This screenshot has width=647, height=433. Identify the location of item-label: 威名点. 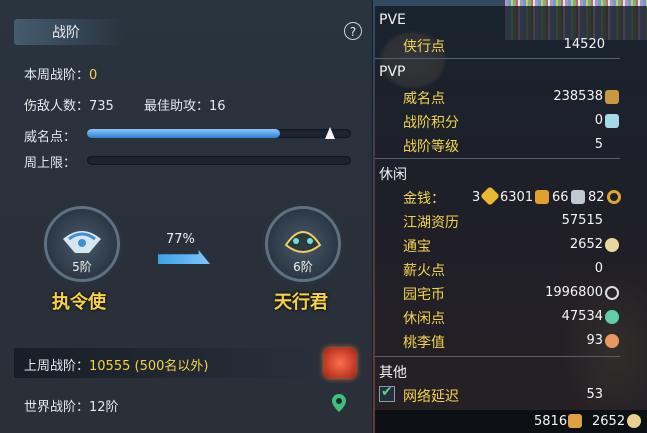
(424, 99).